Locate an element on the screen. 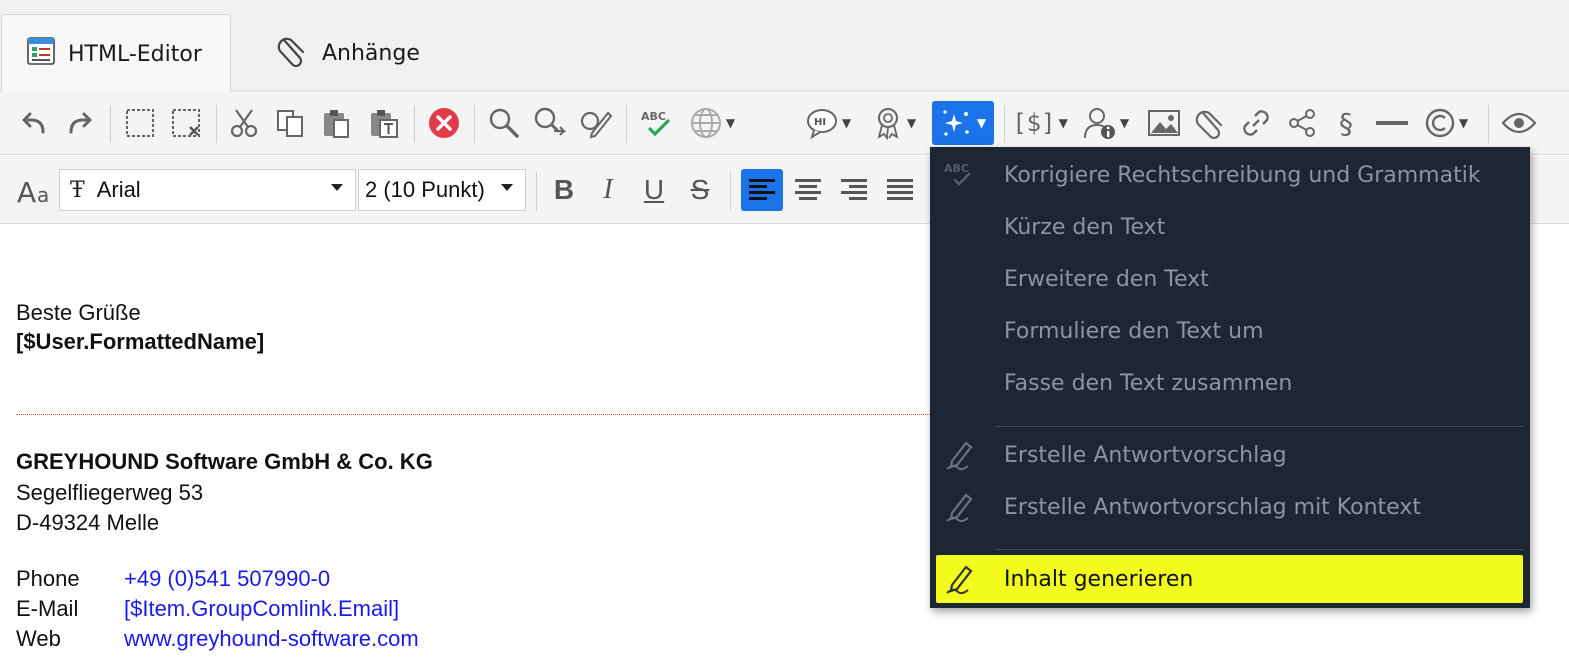  find-button is located at coordinates (504, 123).